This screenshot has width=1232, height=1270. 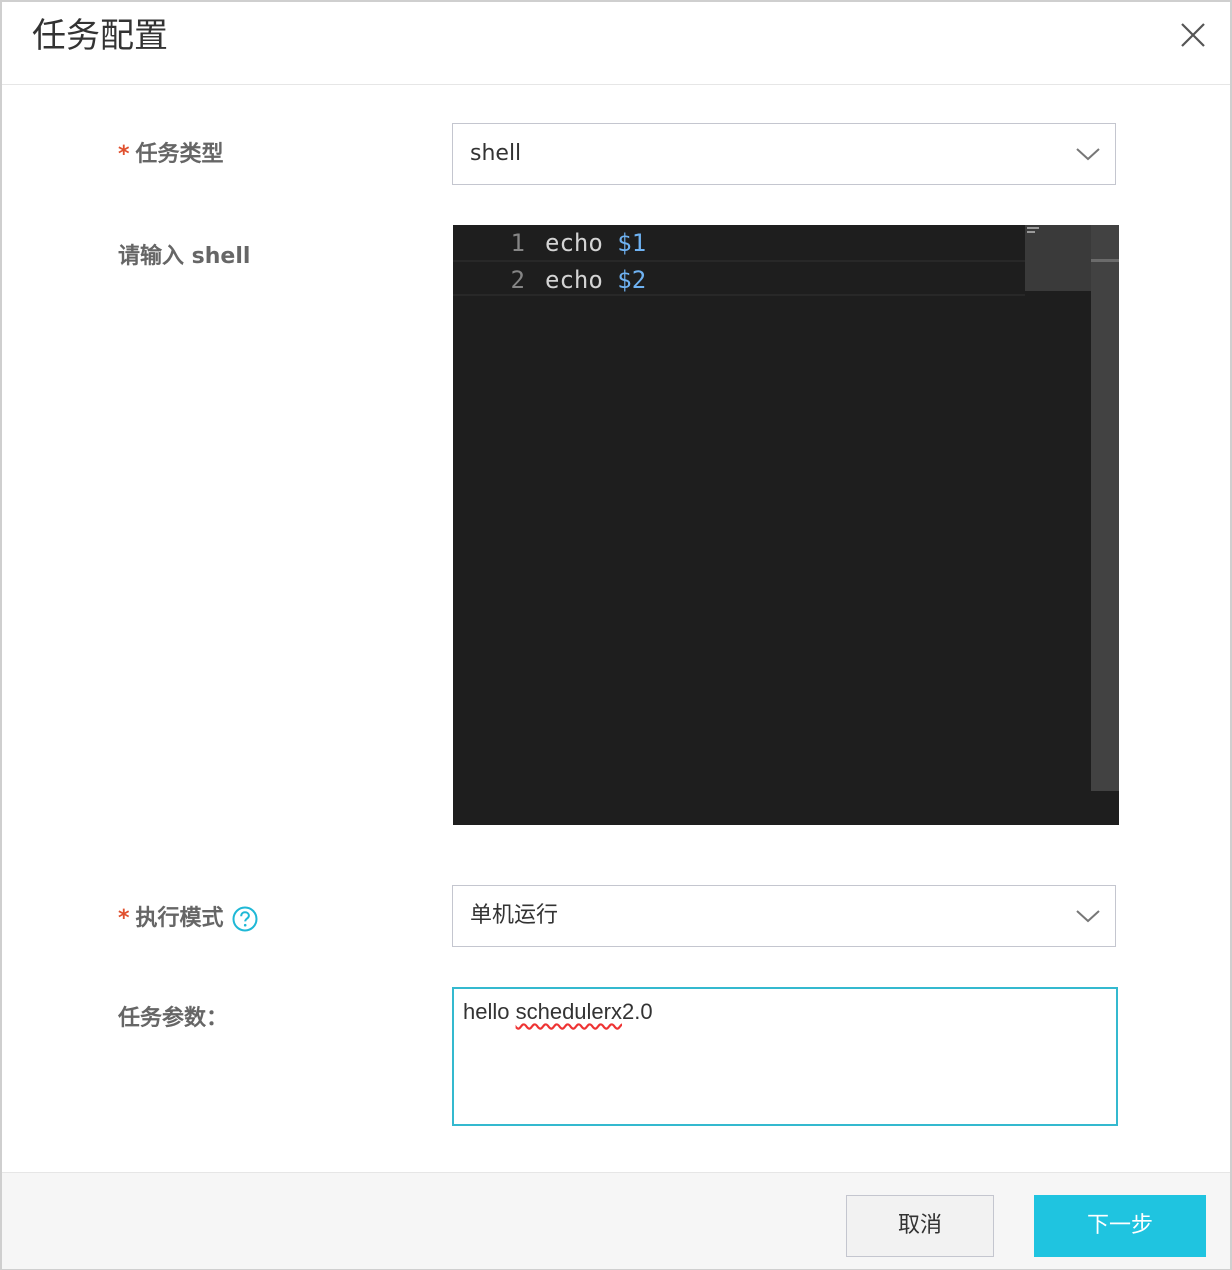 What do you see at coordinates (637, 1011) in the screenshot?
I see `params-text-part: 2.0` at bounding box center [637, 1011].